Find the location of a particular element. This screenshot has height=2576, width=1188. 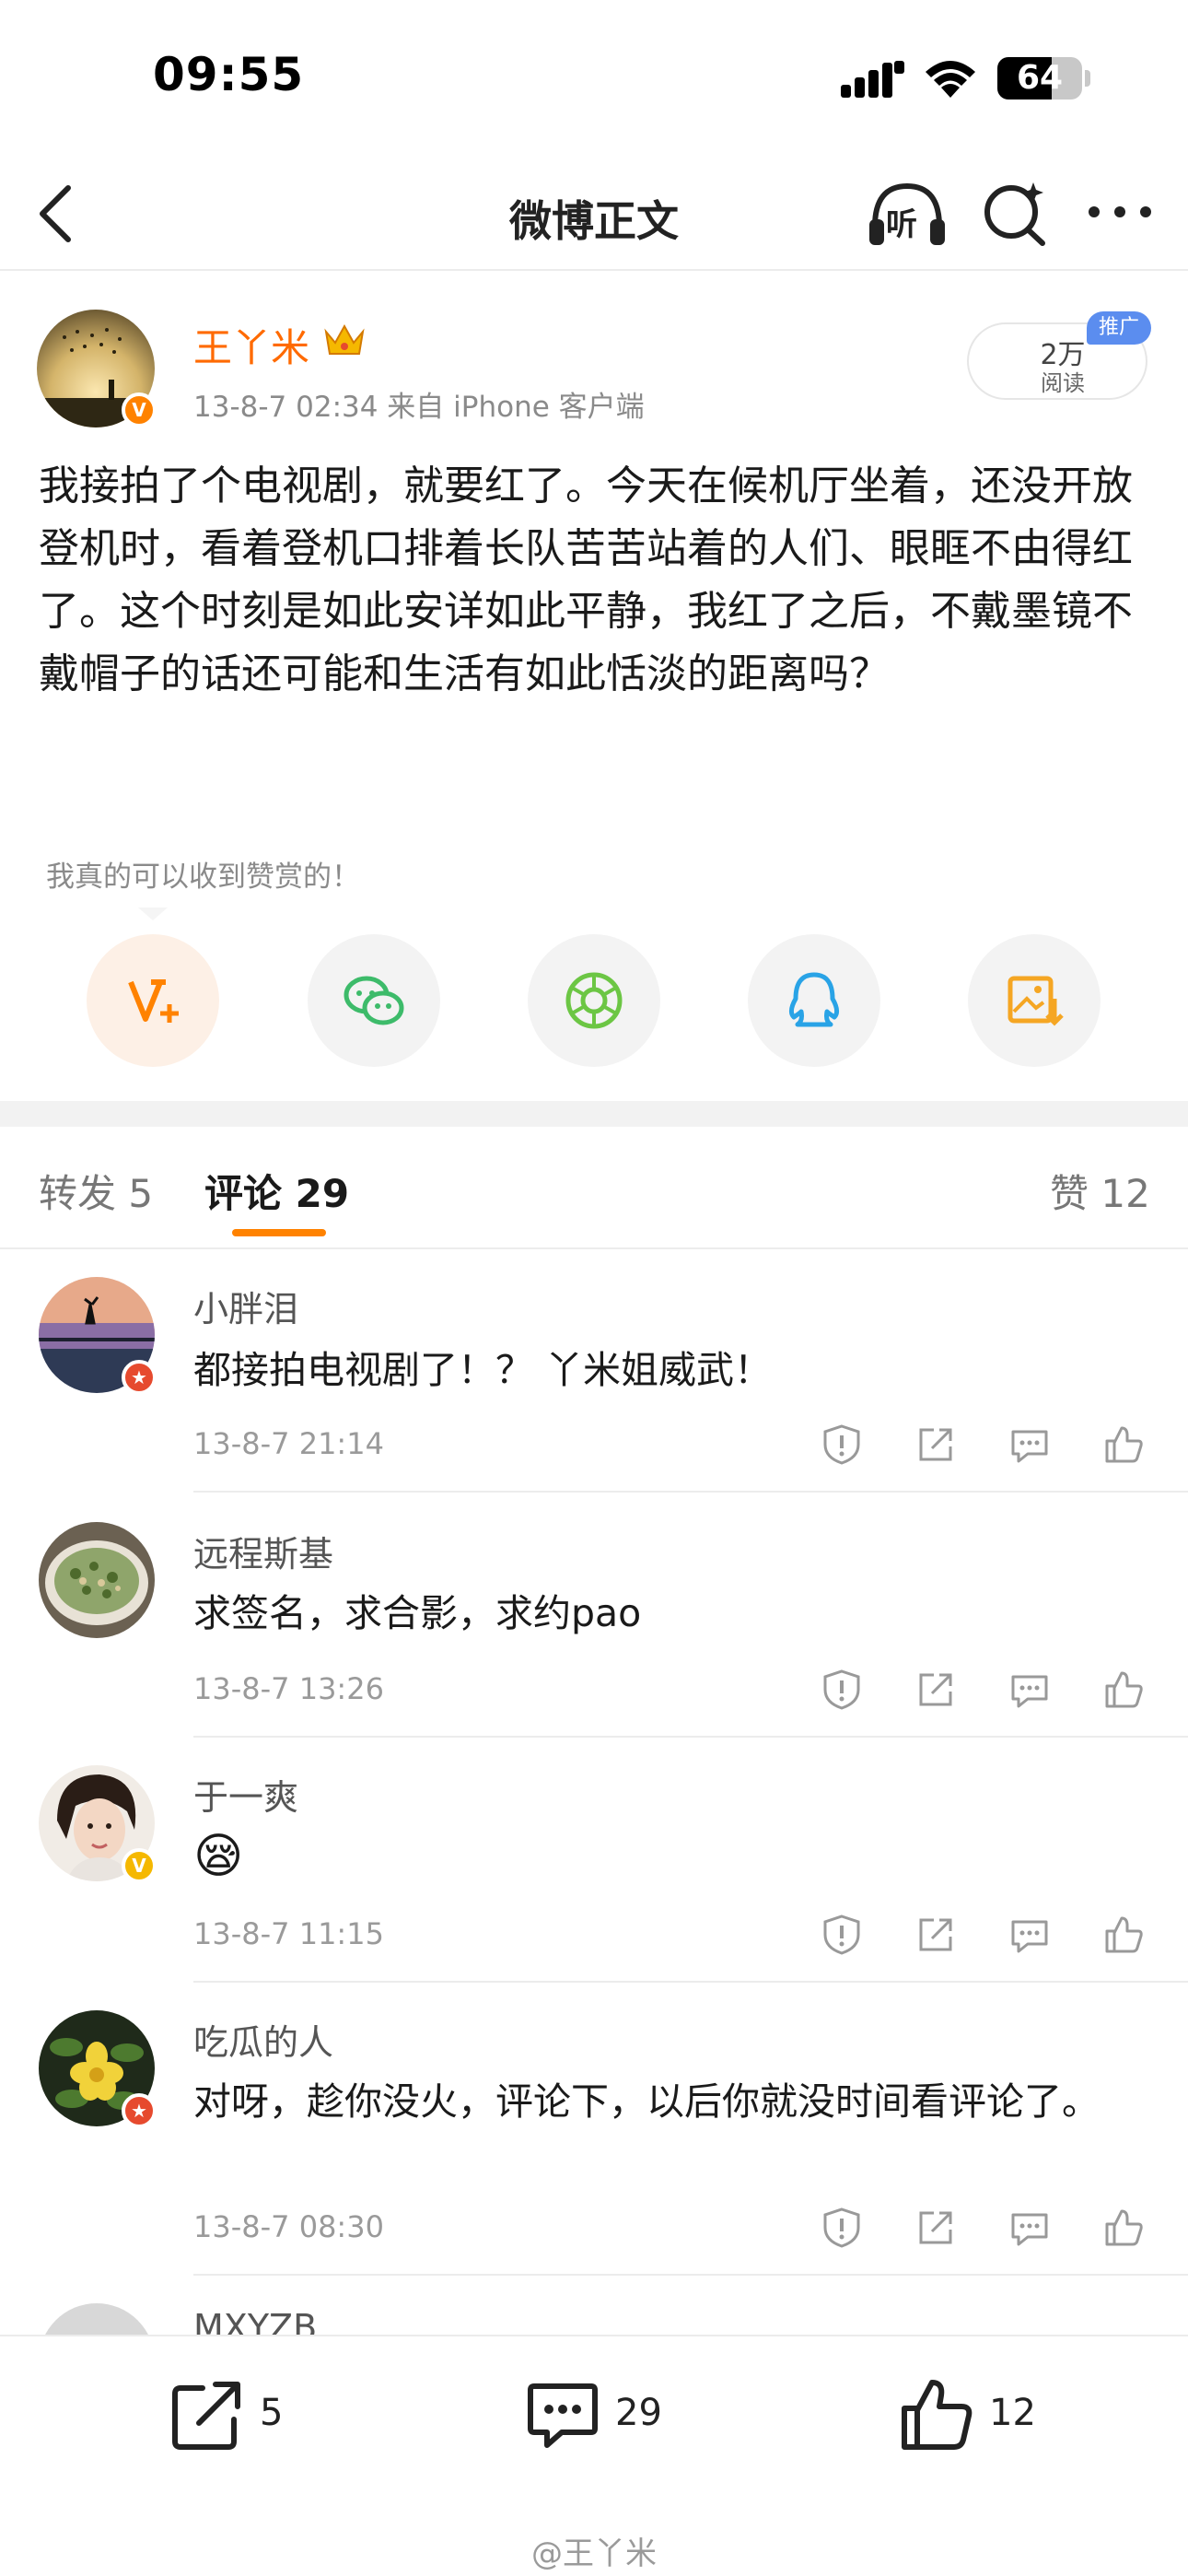

active-tab-indicator is located at coordinates (279, 1232).